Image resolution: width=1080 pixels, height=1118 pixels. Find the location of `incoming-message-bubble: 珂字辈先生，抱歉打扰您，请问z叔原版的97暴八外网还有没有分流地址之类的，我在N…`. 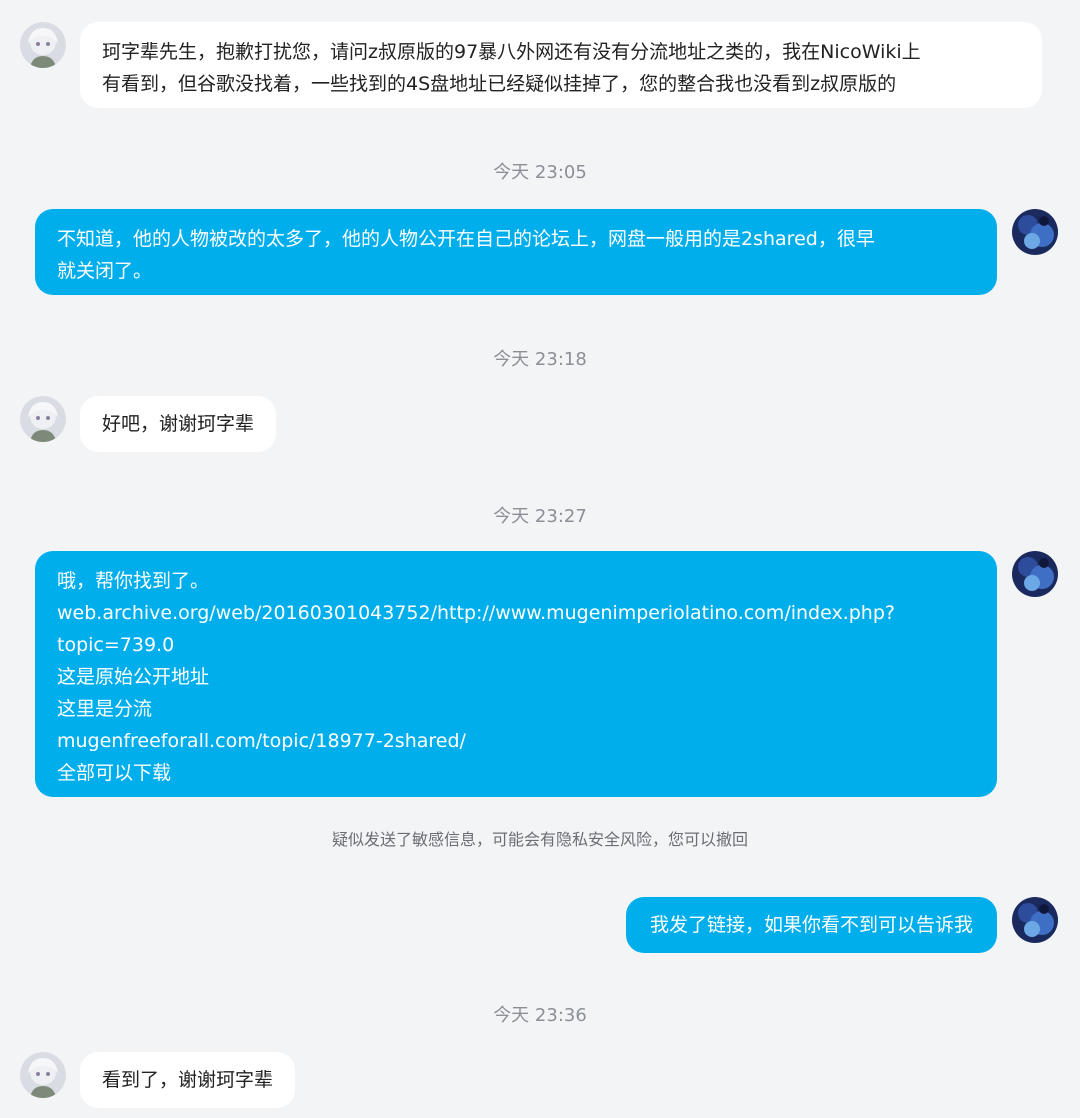

incoming-message-bubble: 珂字辈先生，抱歉打扰您，请问z叔原版的97暴八外网还有没有分流地址之类的，我在N… is located at coordinates (561, 65).